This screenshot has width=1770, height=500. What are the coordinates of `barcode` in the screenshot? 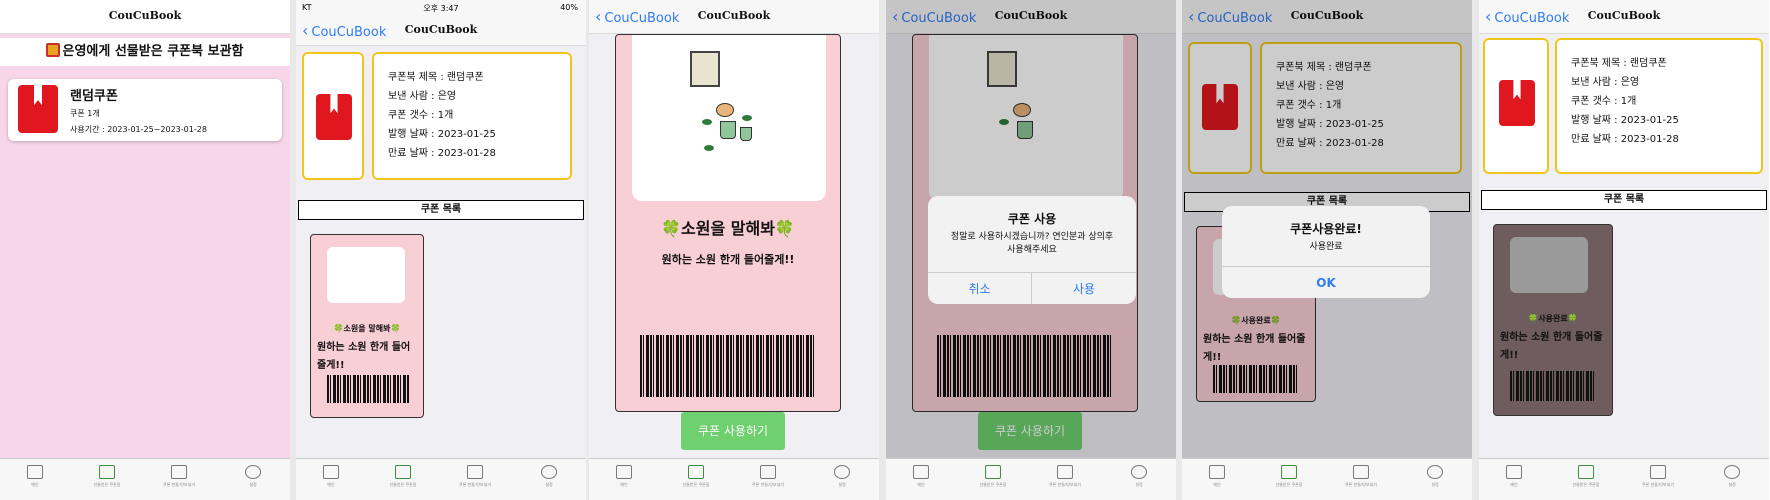 It's located at (368, 389).